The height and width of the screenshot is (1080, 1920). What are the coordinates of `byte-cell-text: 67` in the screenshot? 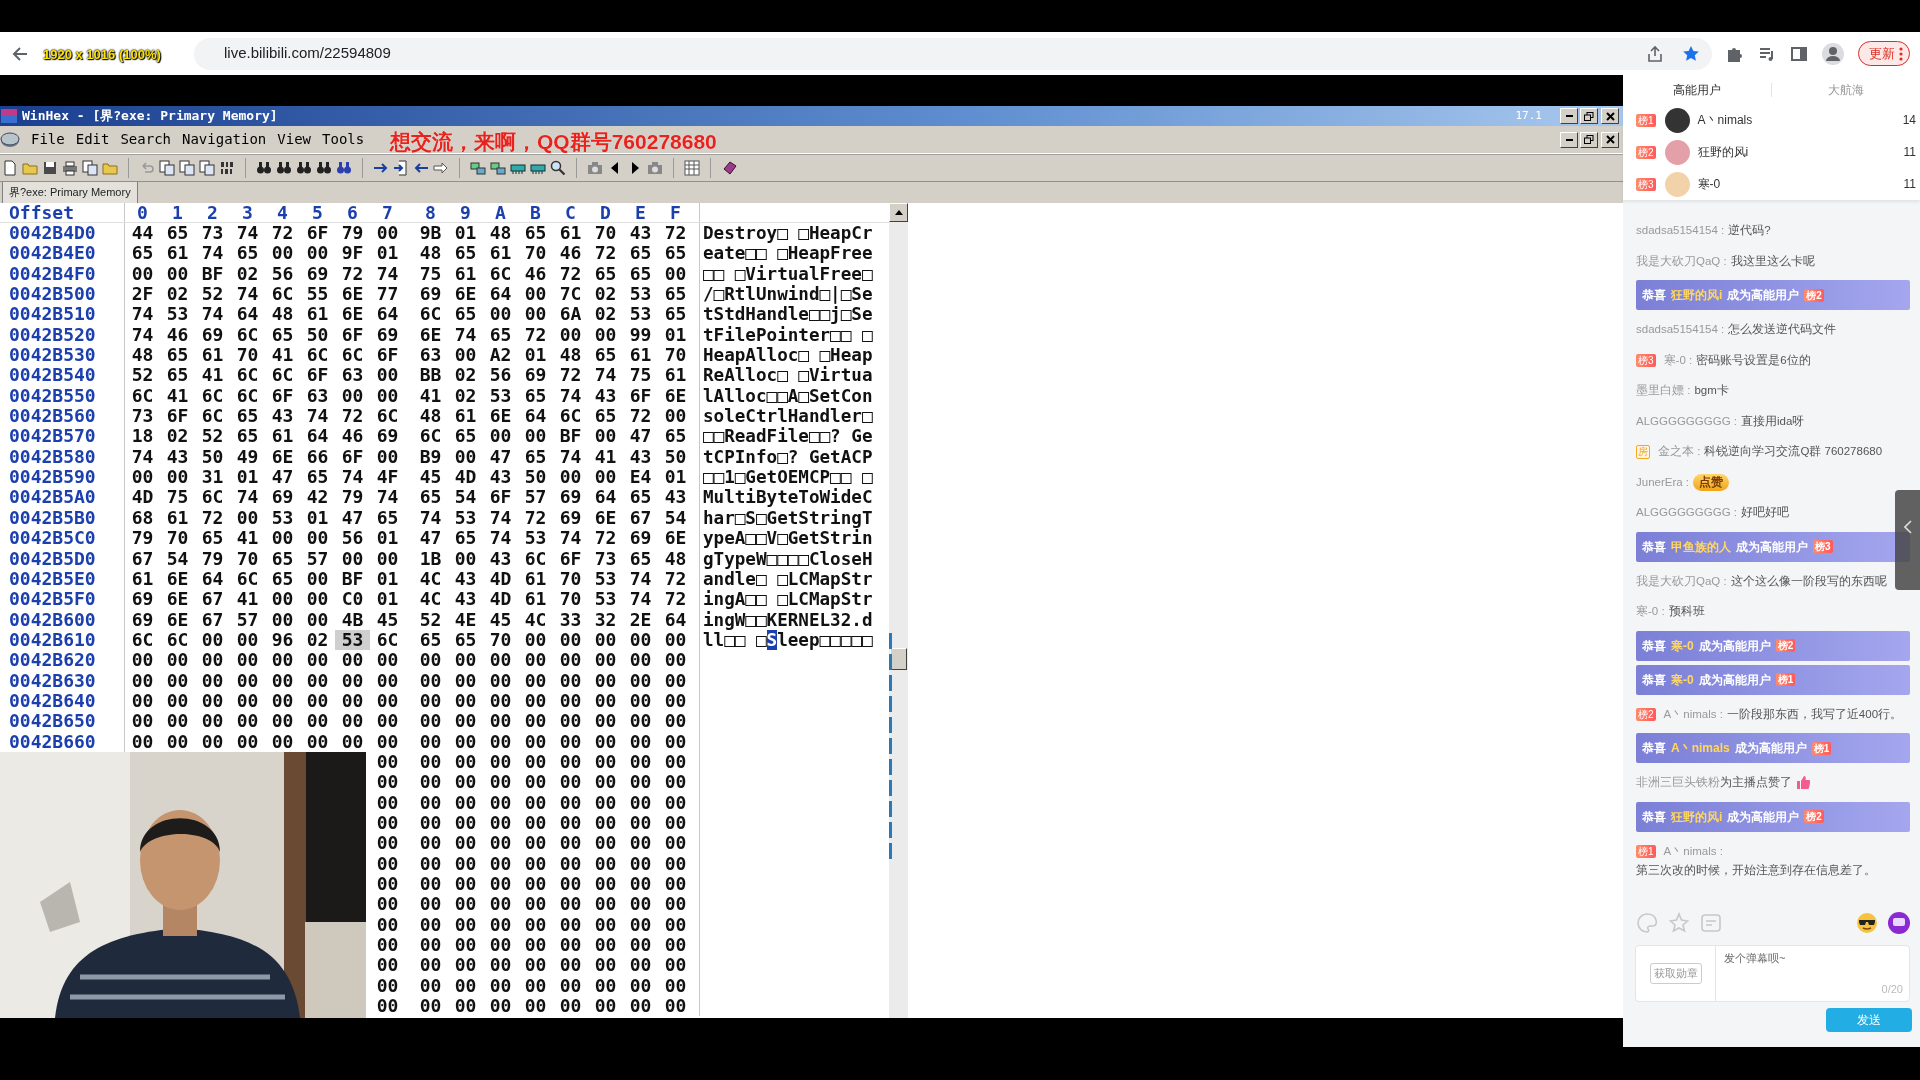 It's located at (212, 599).